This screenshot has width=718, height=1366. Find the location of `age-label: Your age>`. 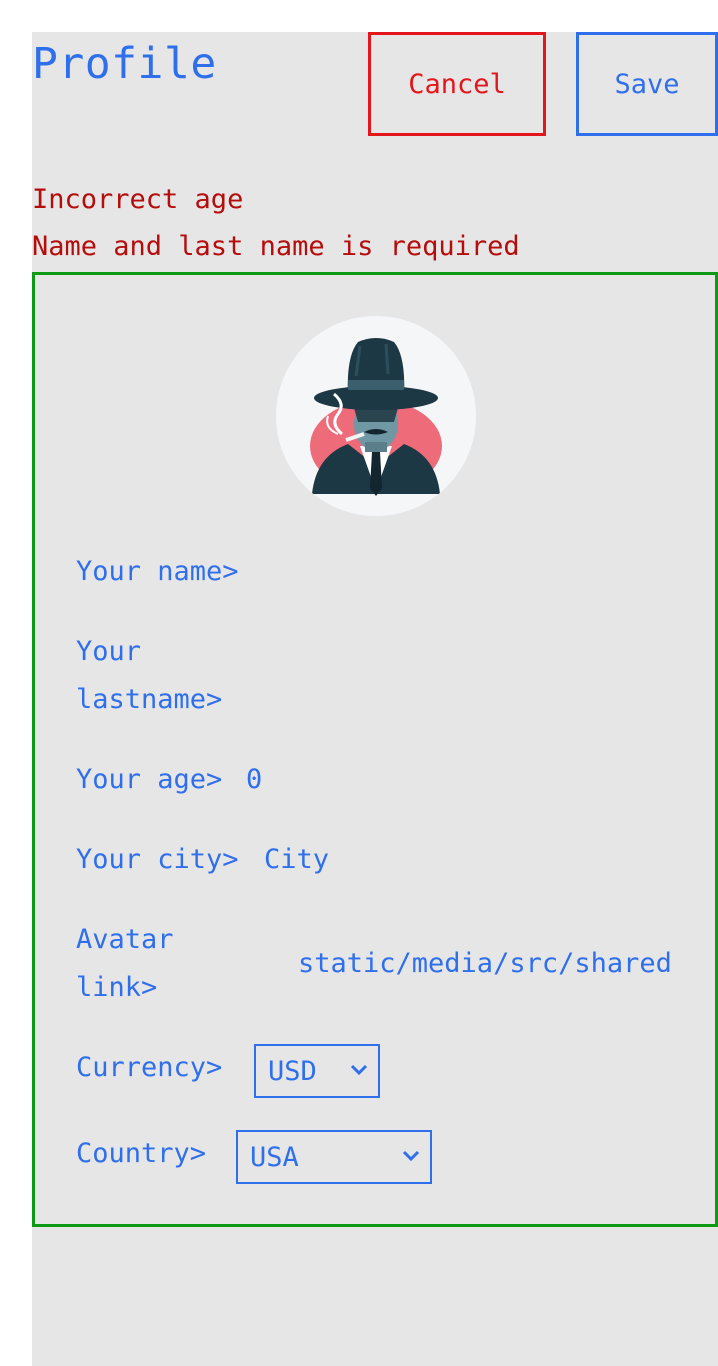

age-label: Your age> is located at coordinates (149, 779).